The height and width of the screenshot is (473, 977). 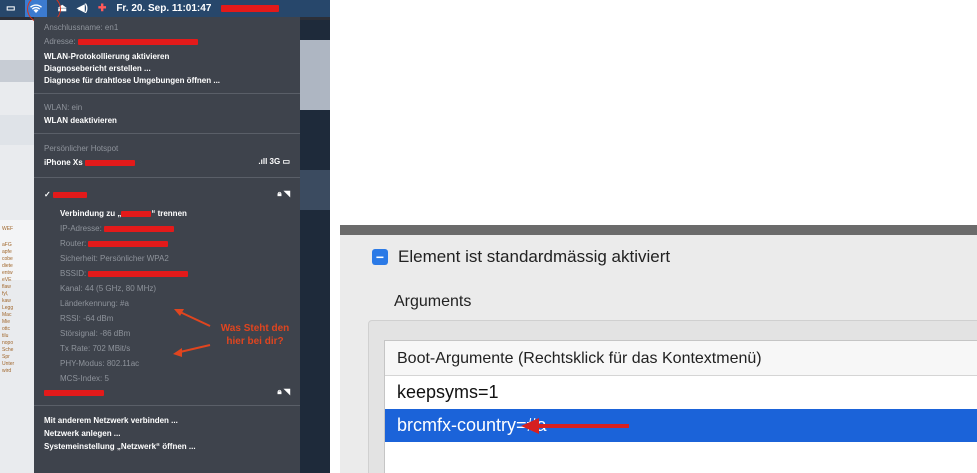 What do you see at coordinates (534, 256) in the screenshot?
I see `checkbox-label: Element ist standardmässig aktiviert` at bounding box center [534, 256].